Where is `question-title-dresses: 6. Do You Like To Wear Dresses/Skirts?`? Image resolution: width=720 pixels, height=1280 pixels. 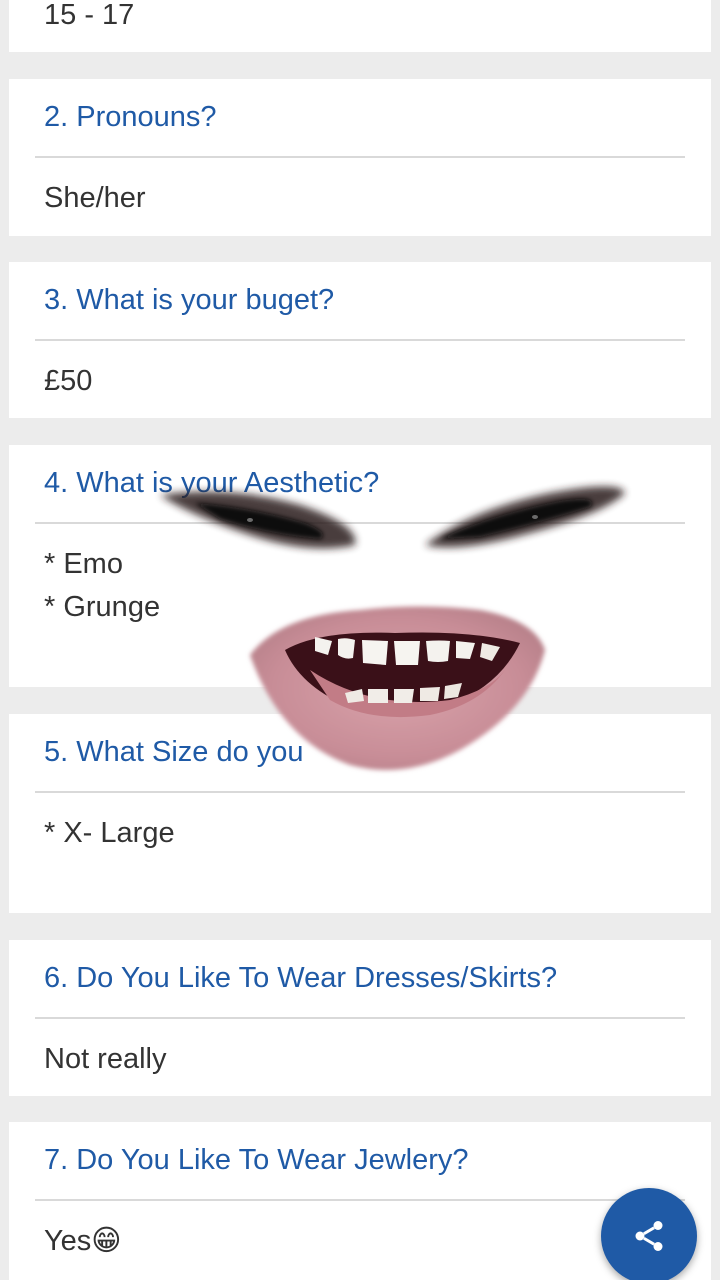 question-title-dresses: 6. Do You Like To Wear Dresses/Skirts? is located at coordinates (301, 978).